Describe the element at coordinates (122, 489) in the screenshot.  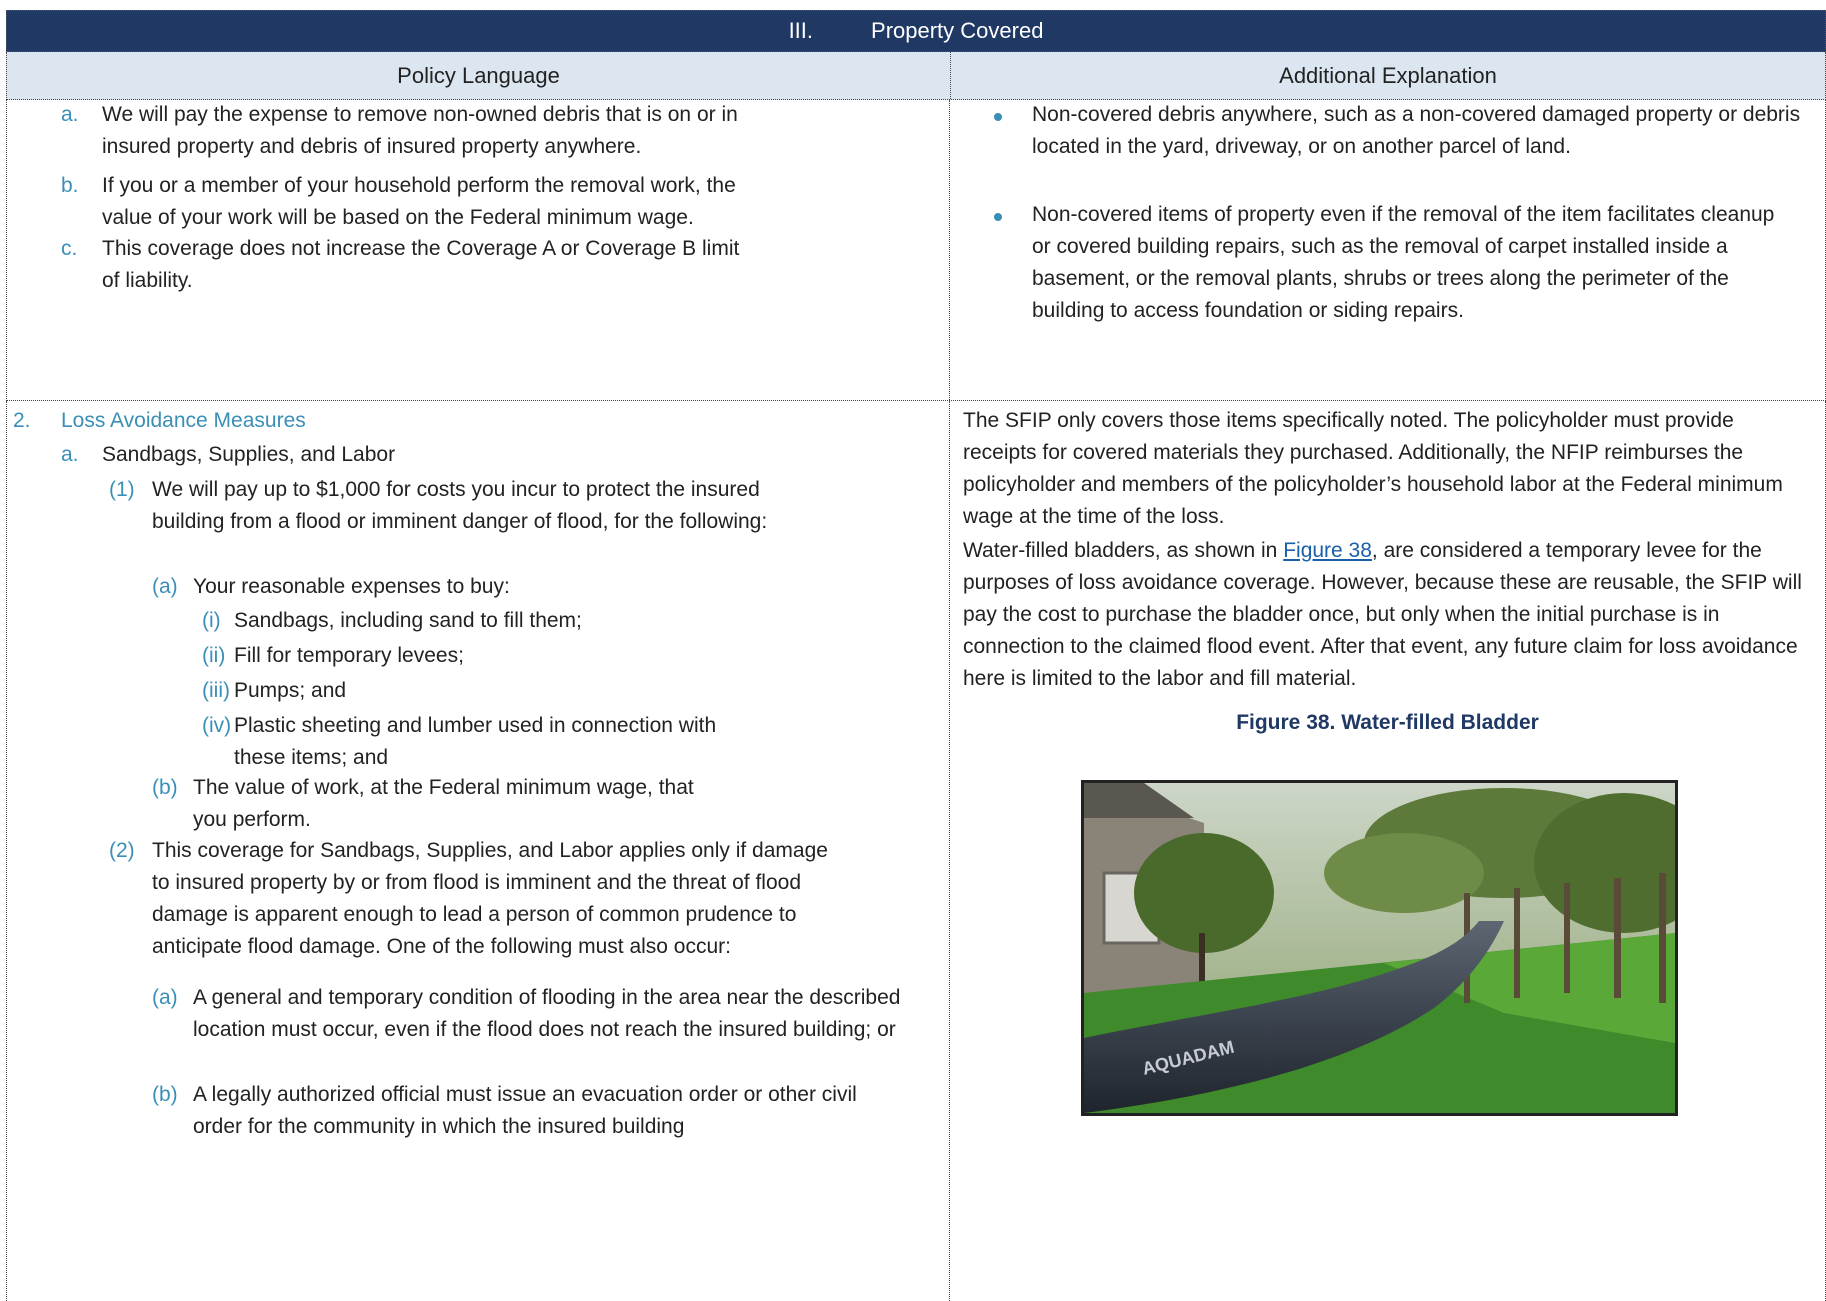
I see `list-marker: (1)` at that location.